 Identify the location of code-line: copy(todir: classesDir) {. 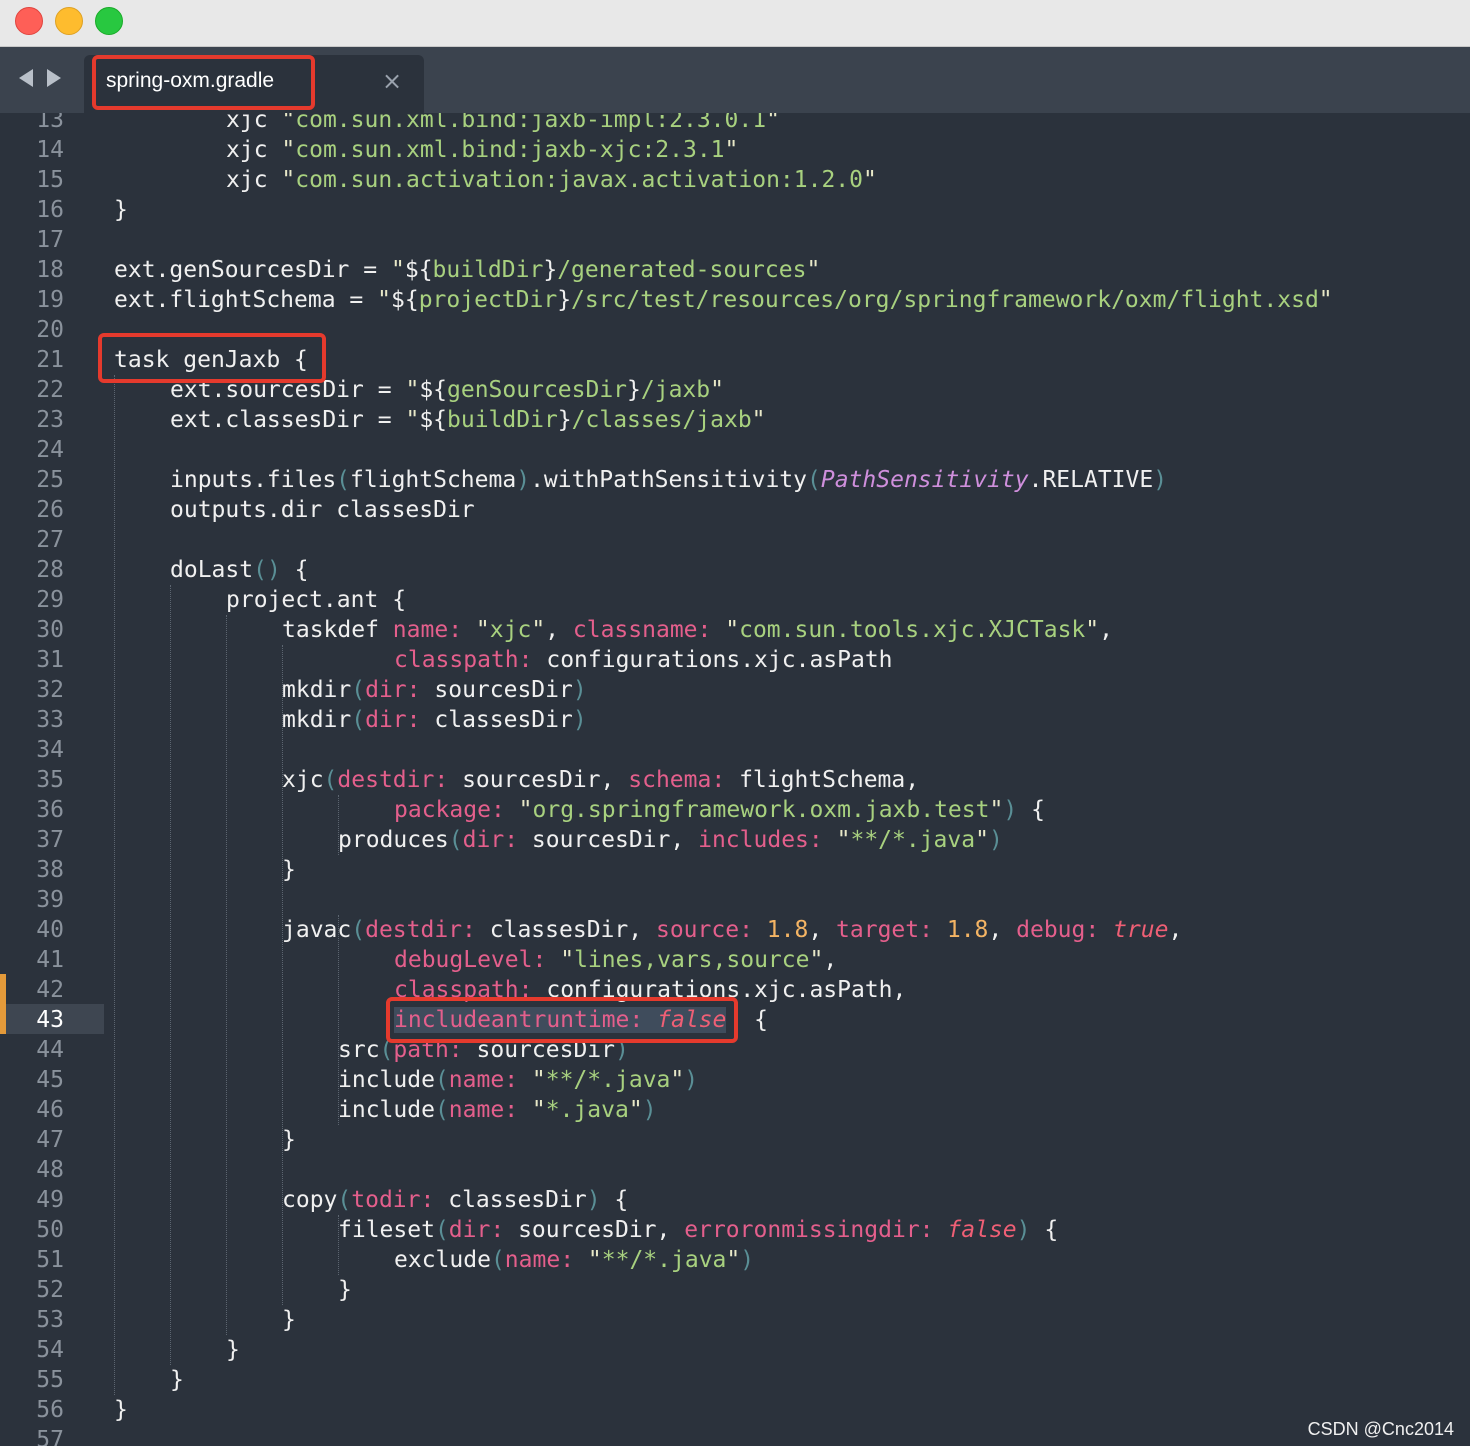
(455, 1200).